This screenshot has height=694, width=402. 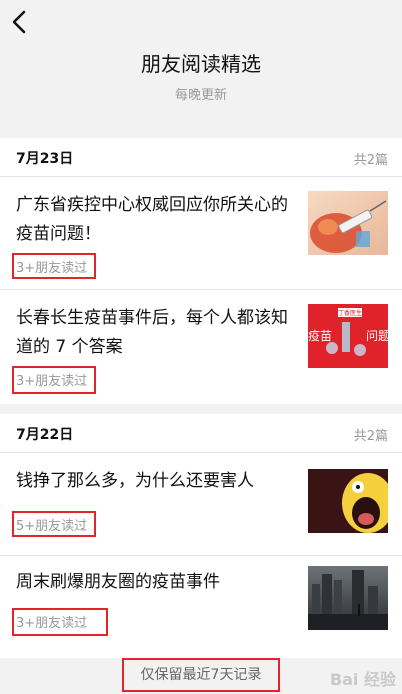 I want to click on group-date: 7月22日, so click(x=45, y=435).